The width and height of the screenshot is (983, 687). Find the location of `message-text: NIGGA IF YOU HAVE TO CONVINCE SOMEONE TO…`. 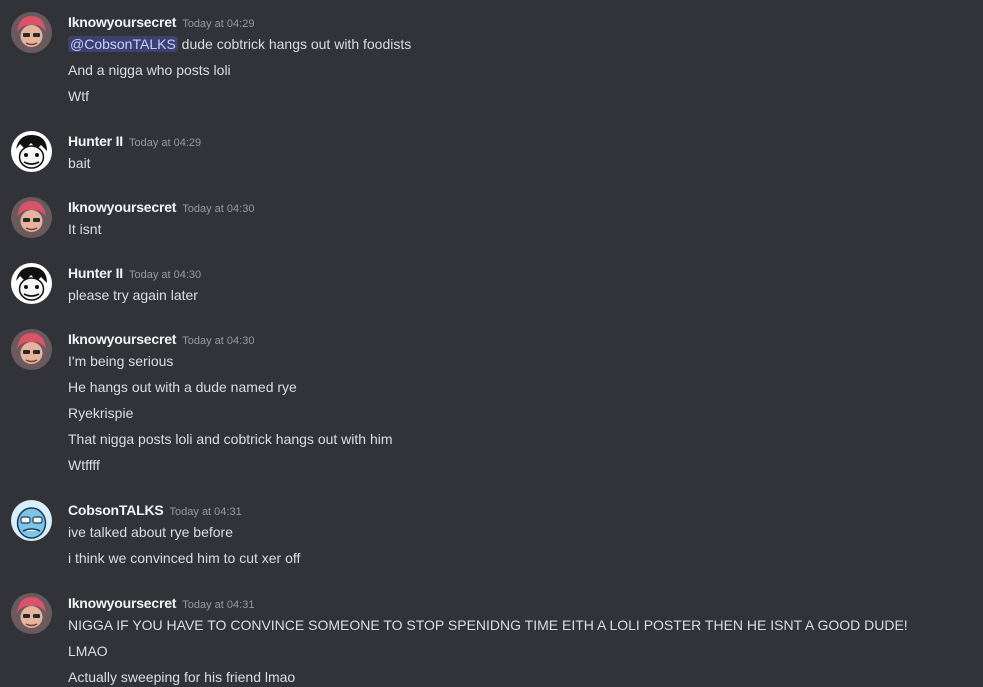

message-text: NIGGA IF YOU HAVE TO CONVINCE SOMEONE TO… is located at coordinates (488, 625).